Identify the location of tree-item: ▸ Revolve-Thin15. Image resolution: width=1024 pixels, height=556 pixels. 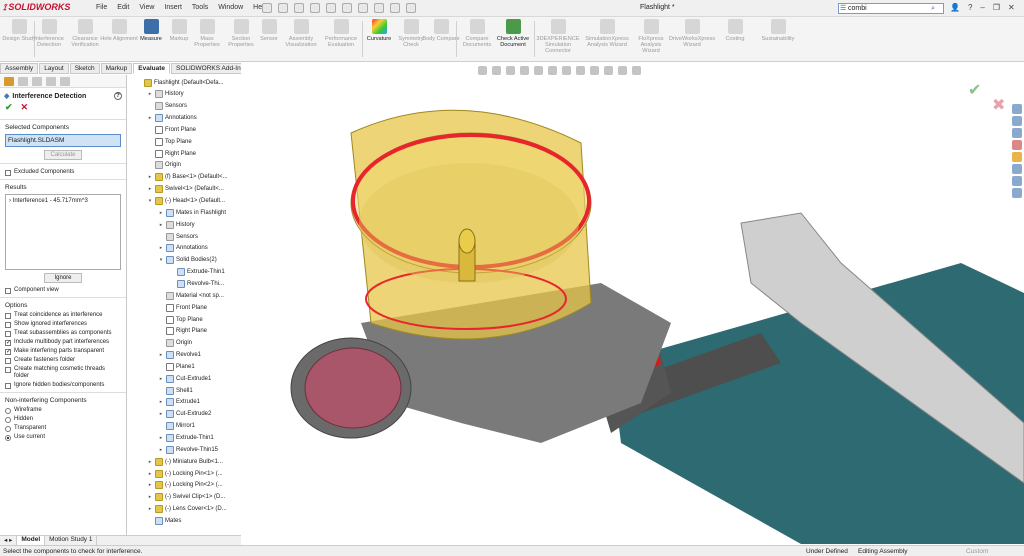
(188, 449).